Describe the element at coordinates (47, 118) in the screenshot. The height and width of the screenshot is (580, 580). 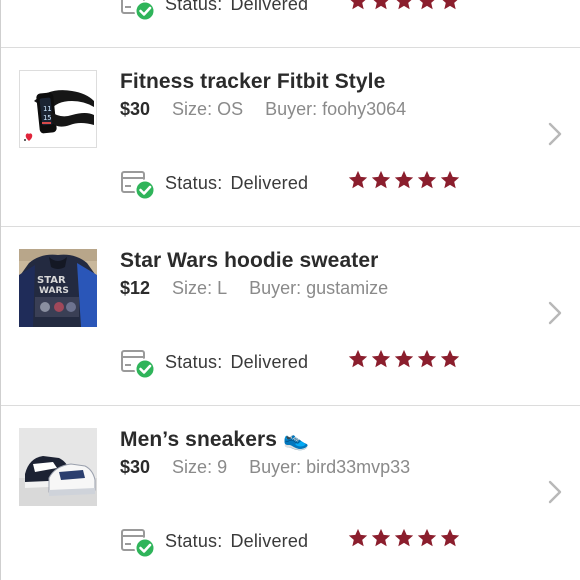
I see `svg-text: 15` at that location.